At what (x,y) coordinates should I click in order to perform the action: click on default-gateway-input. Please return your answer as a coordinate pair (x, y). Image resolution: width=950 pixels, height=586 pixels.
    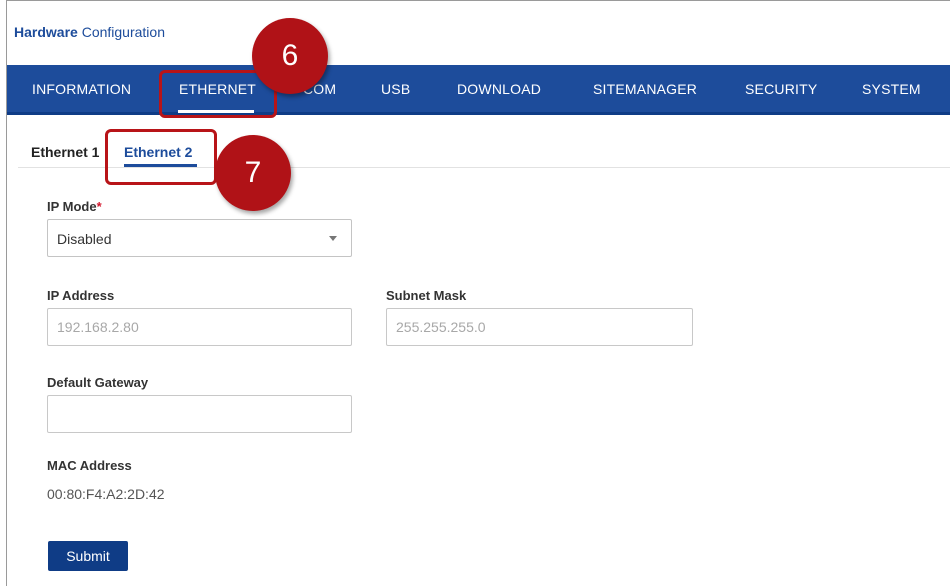
    Looking at the image, I should click on (199, 414).